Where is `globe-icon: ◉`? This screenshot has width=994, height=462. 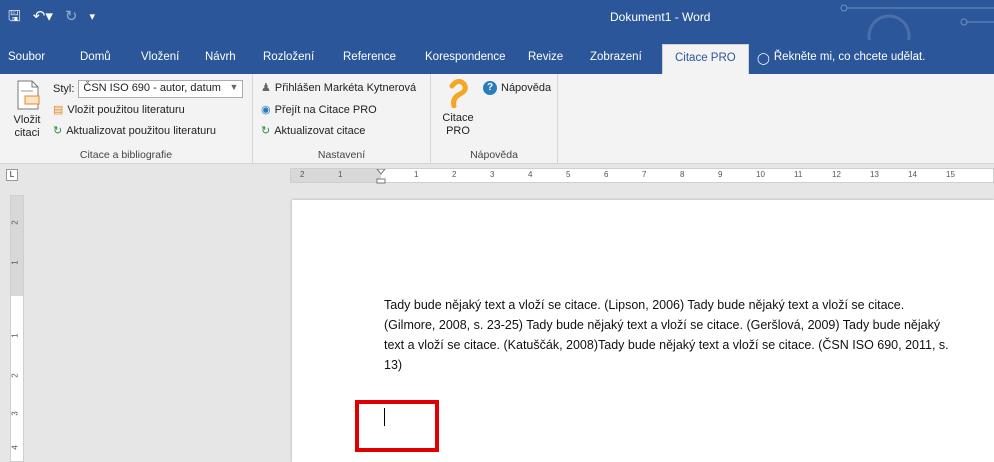
globe-icon: ◉ is located at coordinates (266, 110).